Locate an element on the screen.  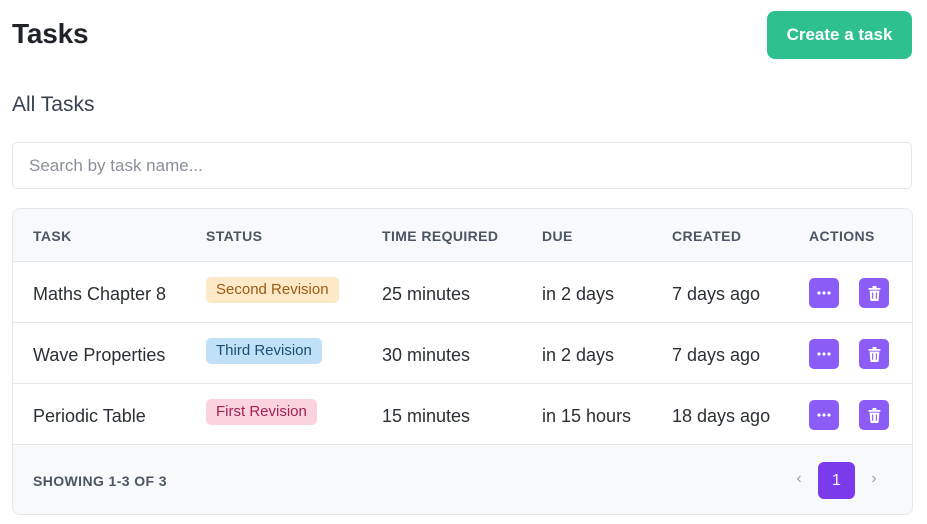
create-task-button: Create a task is located at coordinates (839, 35).